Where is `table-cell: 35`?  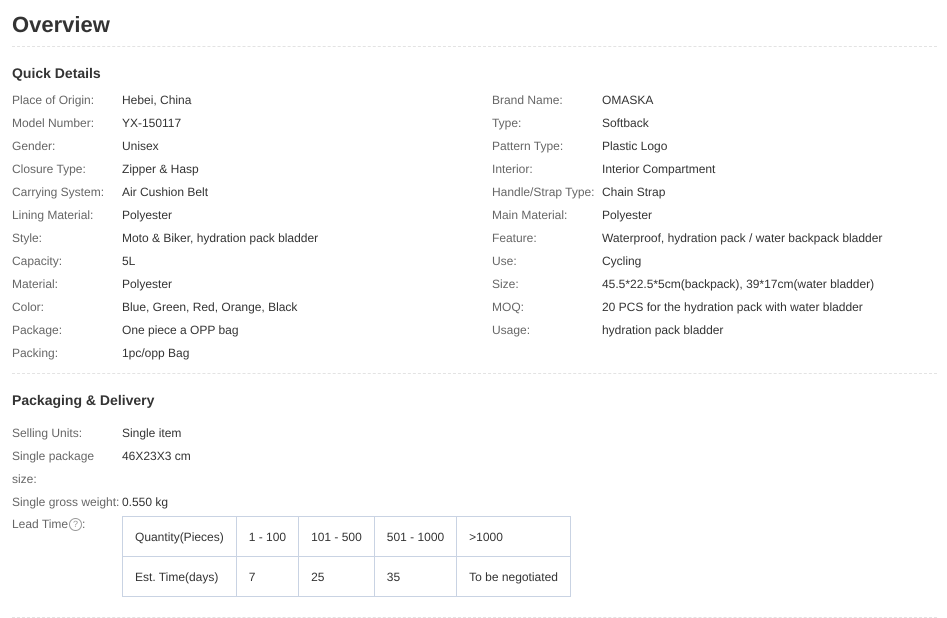
table-cell: 35 is located at coordinates (415, 576).